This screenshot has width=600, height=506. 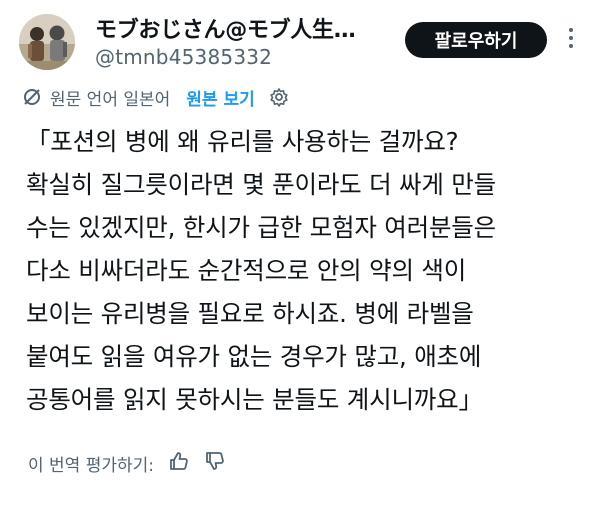 What do you see at coordinates (261, 227) in the screenshot?
I see `tweet-line: 수는 있겠지만, 한시가 급한 모험자 여러분들은` at bounding box center [261, 227].